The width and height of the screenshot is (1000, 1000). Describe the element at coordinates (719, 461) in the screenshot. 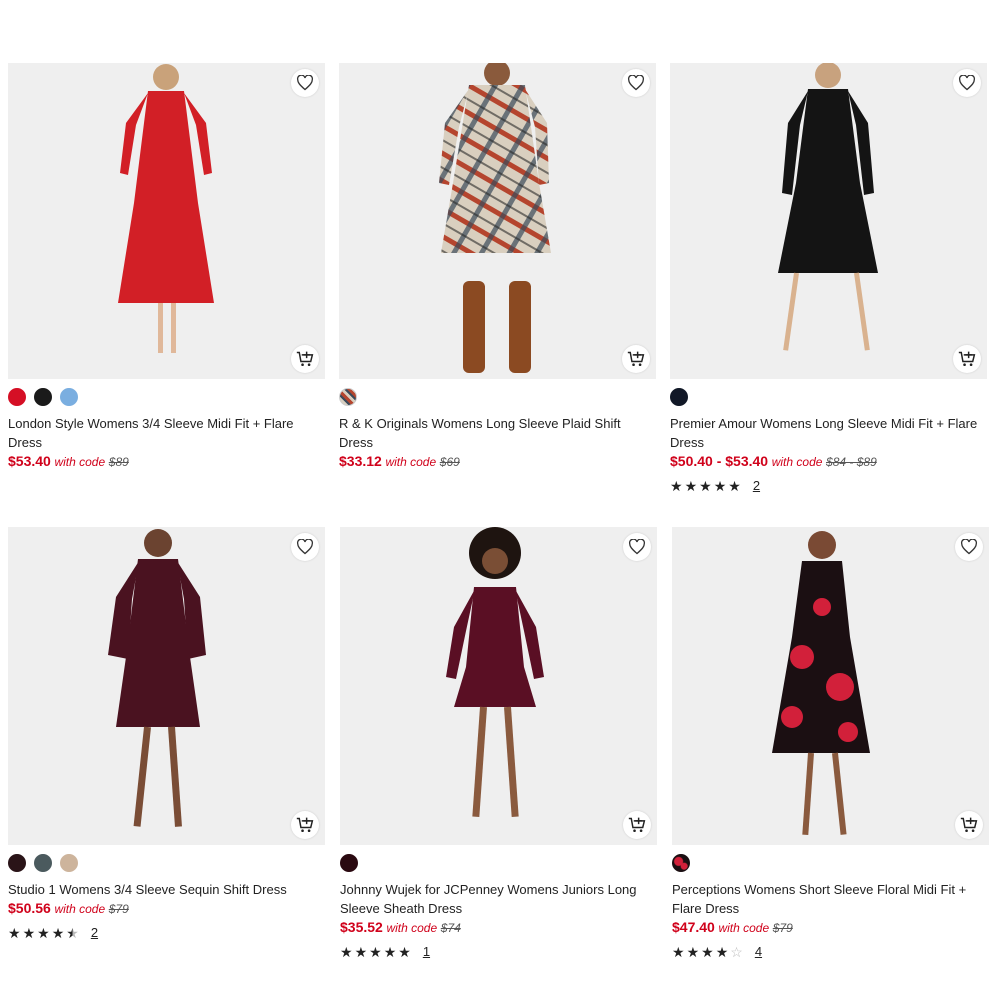

I see `sale-price: $50.40 - $53.40` at that location.